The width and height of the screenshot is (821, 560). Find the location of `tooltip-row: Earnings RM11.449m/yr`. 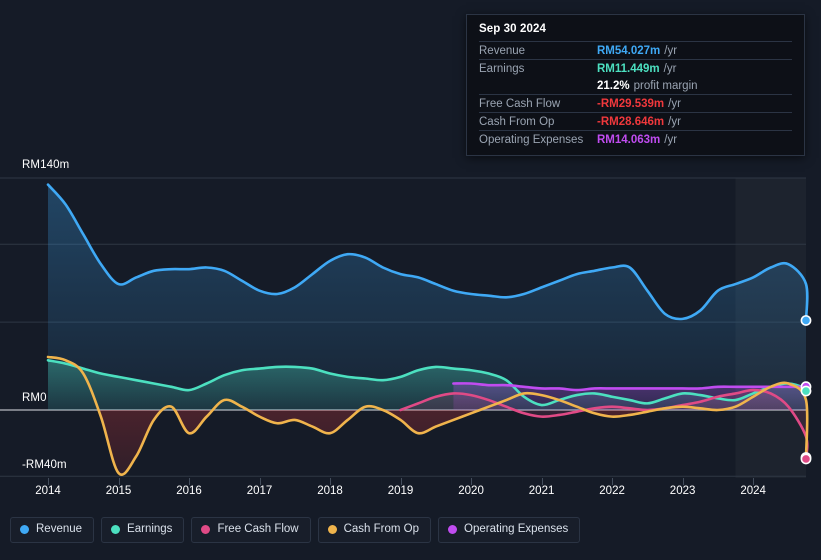

tooltip-row: Earnings RM11.449m/yr is located at coordinates (635, 68).